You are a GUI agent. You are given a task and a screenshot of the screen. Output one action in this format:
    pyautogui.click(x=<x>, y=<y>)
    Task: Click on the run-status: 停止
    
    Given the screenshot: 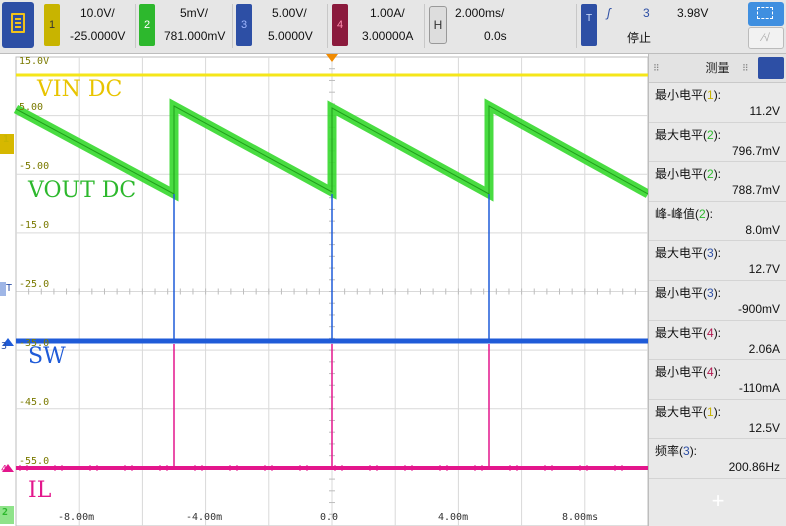 What is the action you would take?
    pyautogui.click(x=639, y=37)
    